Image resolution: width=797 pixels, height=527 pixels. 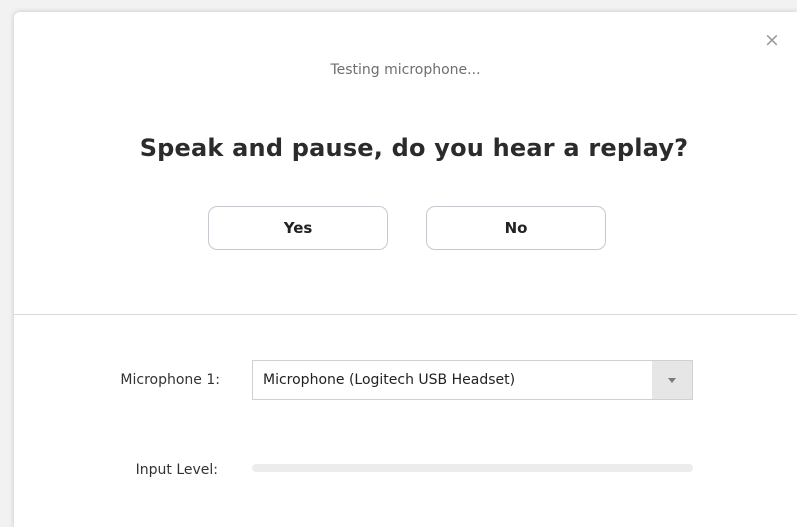 I want to click on section-divider, so click(x=405, y=314).